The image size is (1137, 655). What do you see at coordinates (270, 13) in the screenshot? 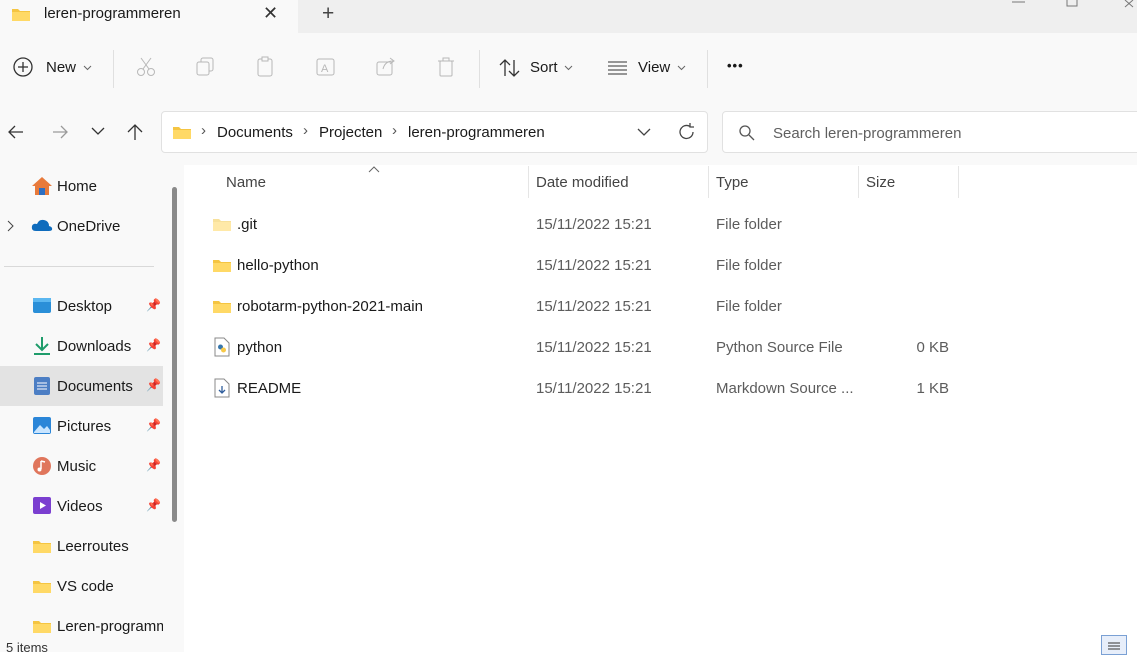
I see `close-tab-button: ✕` at bounding box center [270, 13].